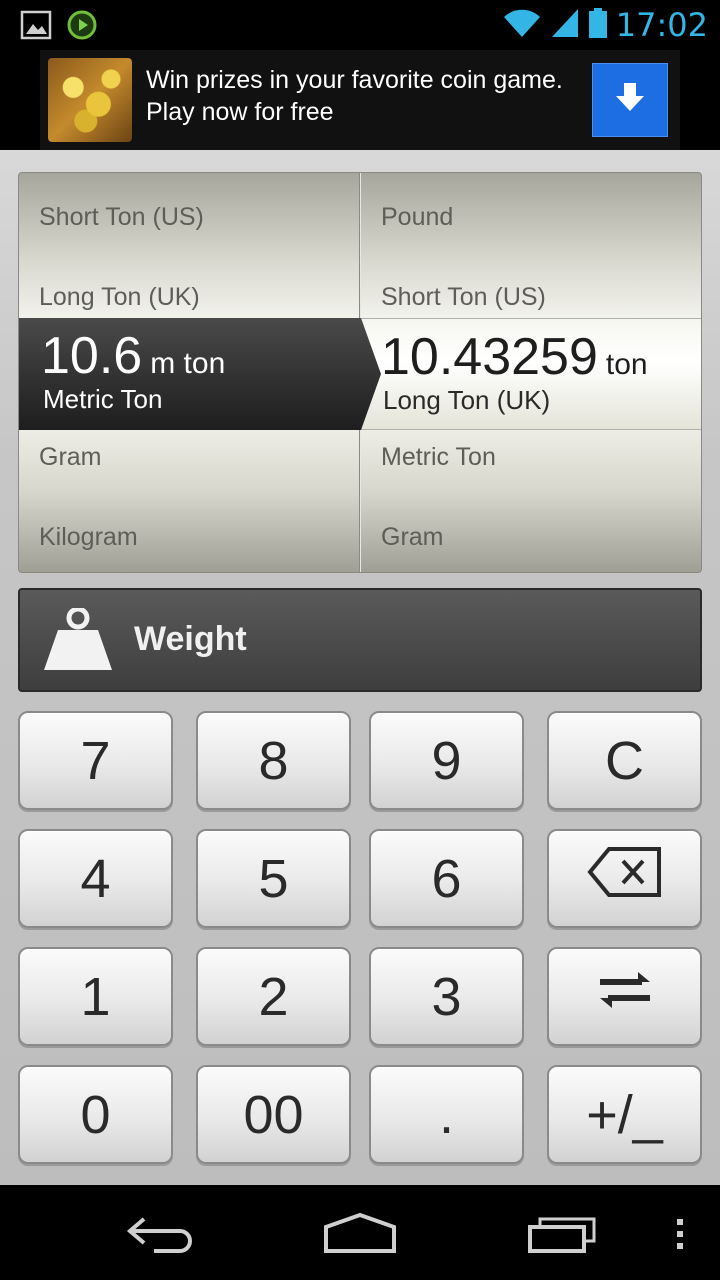 The height and width of the screenshot is (1280, 720). Describe the element at coordinates (90, 100) in the screenshot. I see `ad-thumbnail` at that location.